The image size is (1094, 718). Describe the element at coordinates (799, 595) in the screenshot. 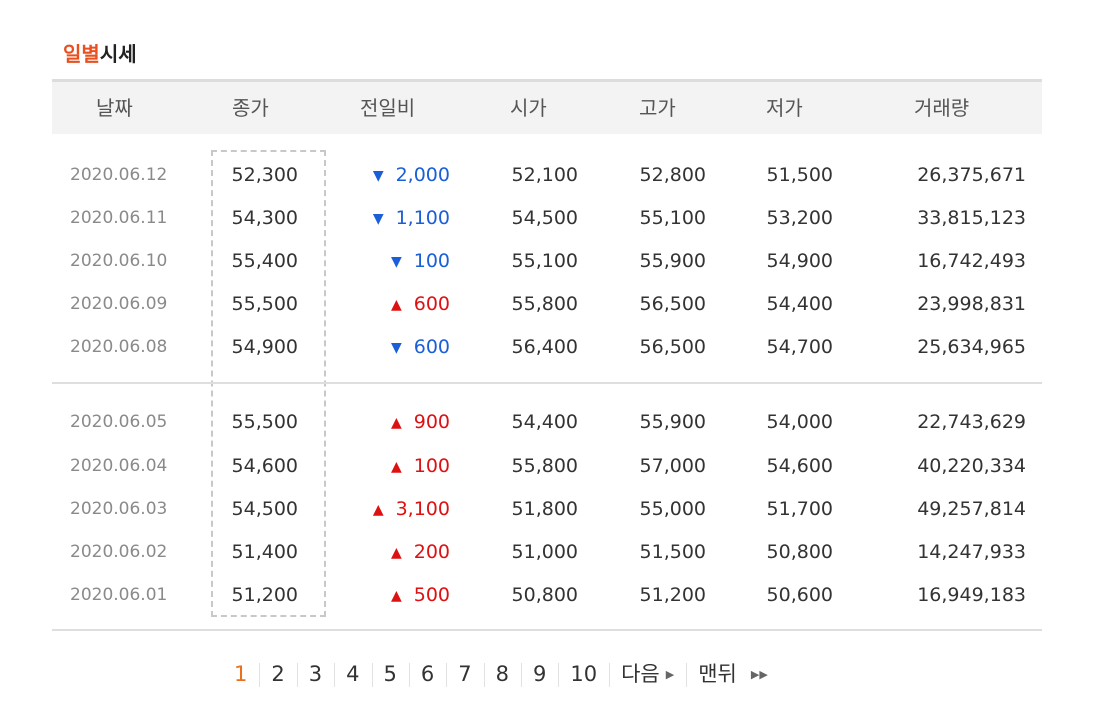

I see `cell-low: 50,600` at that location.